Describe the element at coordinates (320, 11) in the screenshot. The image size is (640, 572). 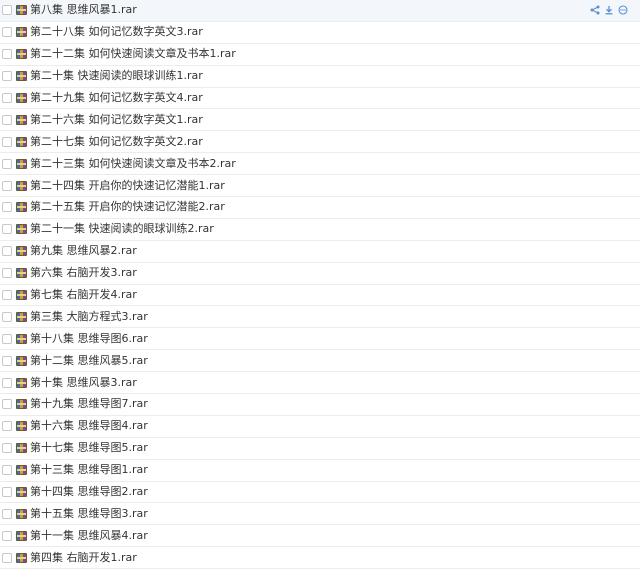
I see `file-row: 第八集 思维风暴1.rar` at that location.